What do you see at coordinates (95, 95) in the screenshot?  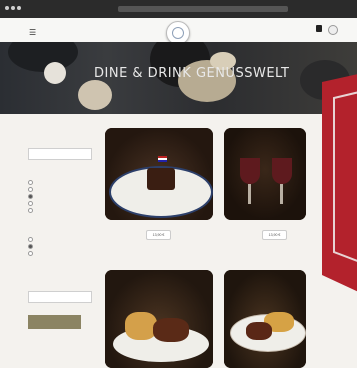 I see `hero-food` at bounding box center [95, 95].